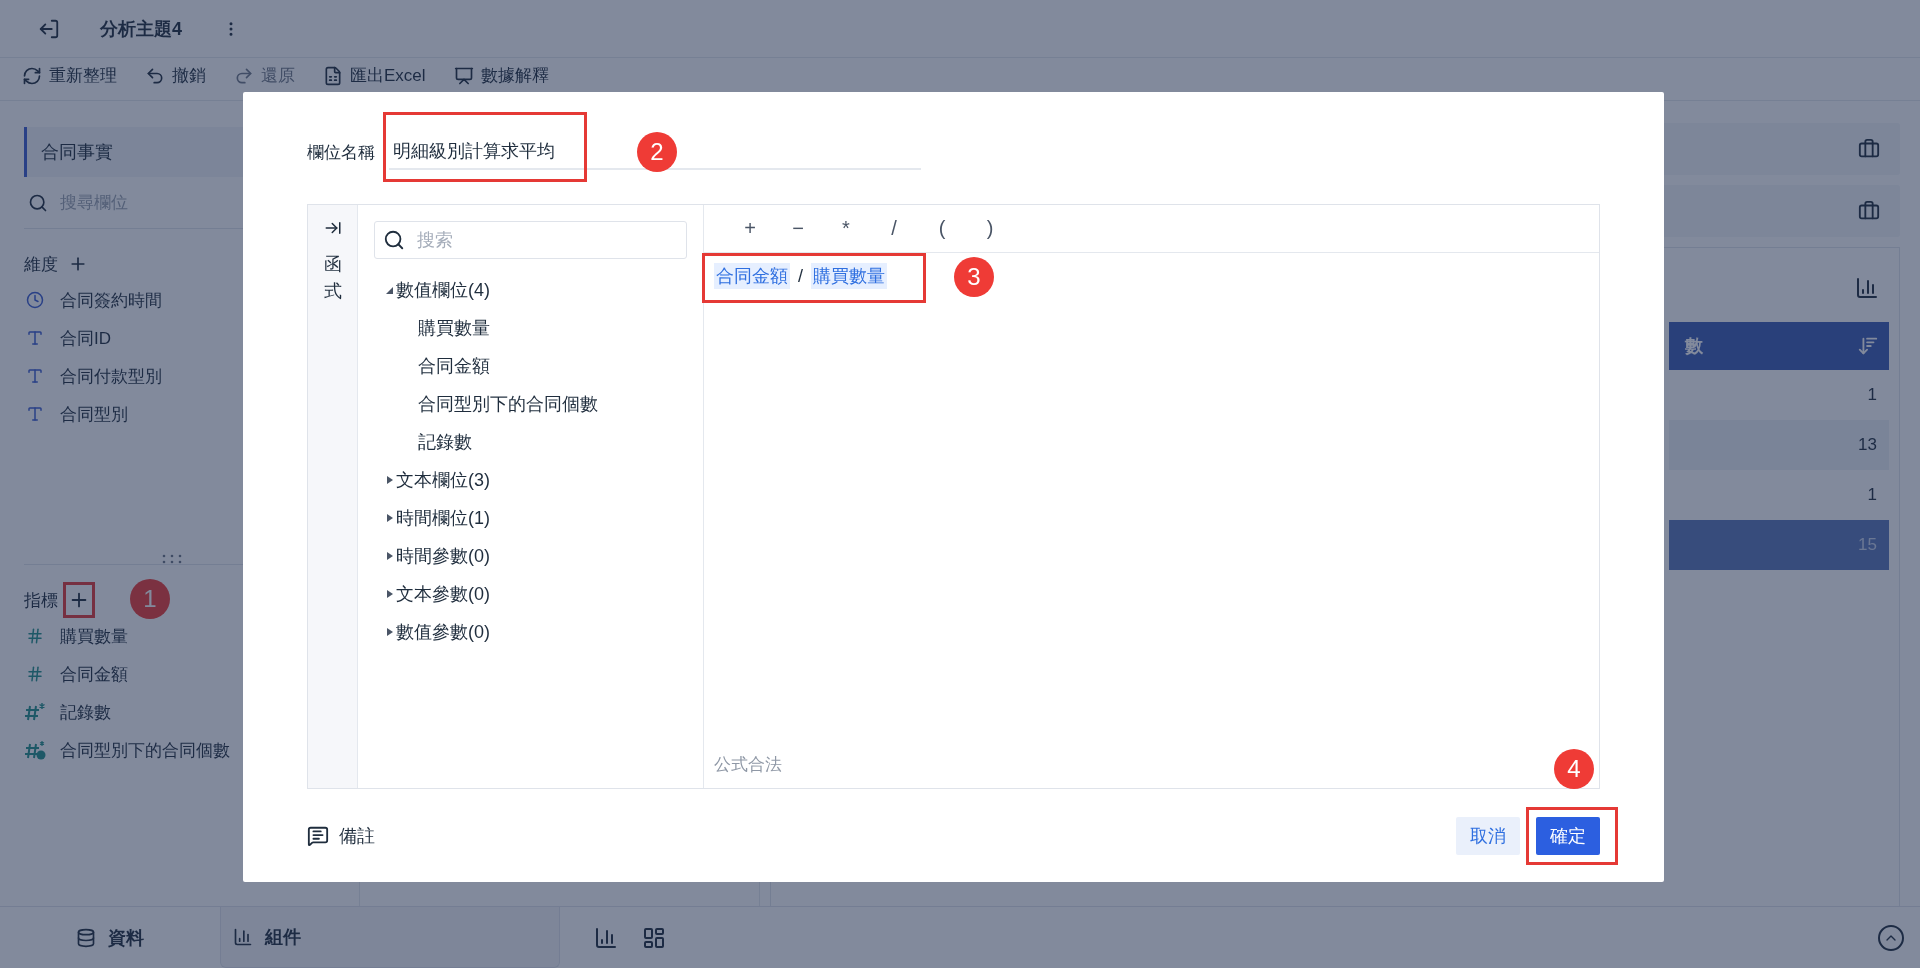  What do you see at coordinates (244, 75) in the screenshot?
I see `redo-icon` at bounding box center [244, 75].